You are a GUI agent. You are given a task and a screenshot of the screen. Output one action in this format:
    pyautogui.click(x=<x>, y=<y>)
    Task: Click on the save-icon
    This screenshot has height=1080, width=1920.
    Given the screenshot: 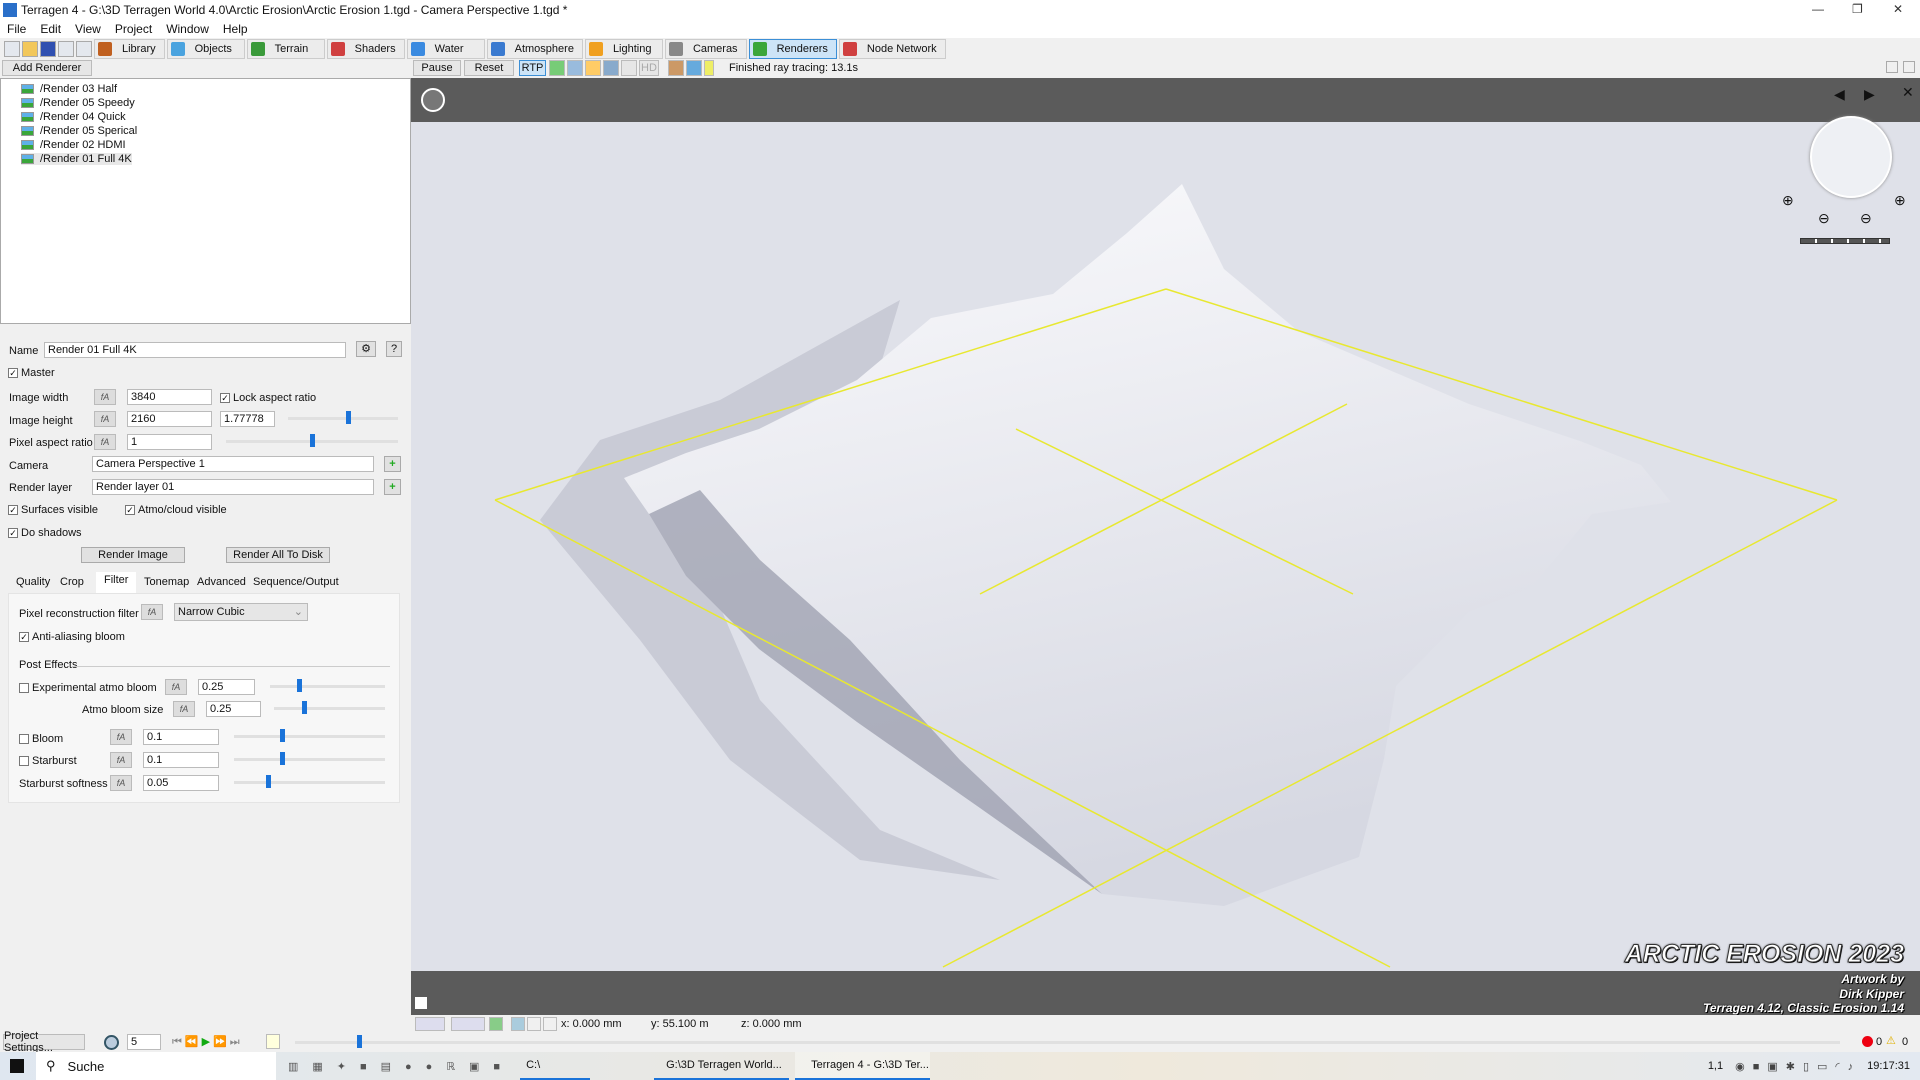 What is the action you would take?
    pyautogui.click(x=48, y=48)
    